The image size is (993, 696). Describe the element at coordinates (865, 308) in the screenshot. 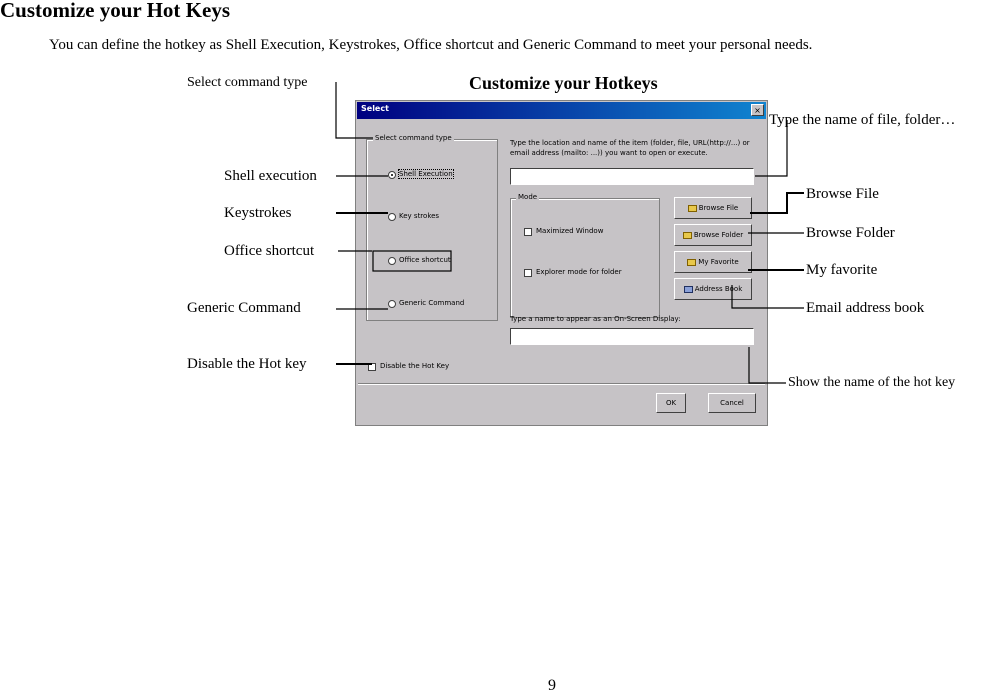

I see `callout-email-address-book: Email address book` at that location.